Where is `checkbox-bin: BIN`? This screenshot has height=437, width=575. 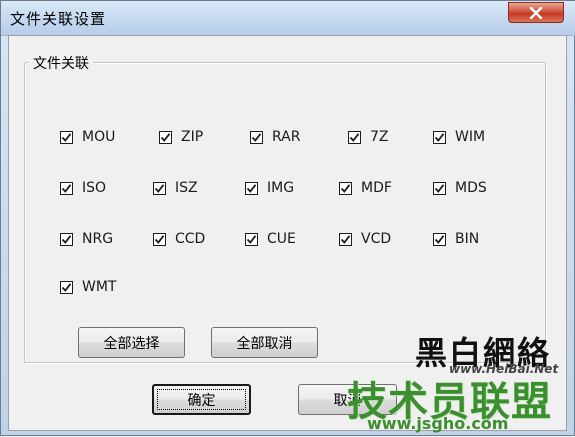 checkbox-bin: BIN is located at coordinates (456, 239).